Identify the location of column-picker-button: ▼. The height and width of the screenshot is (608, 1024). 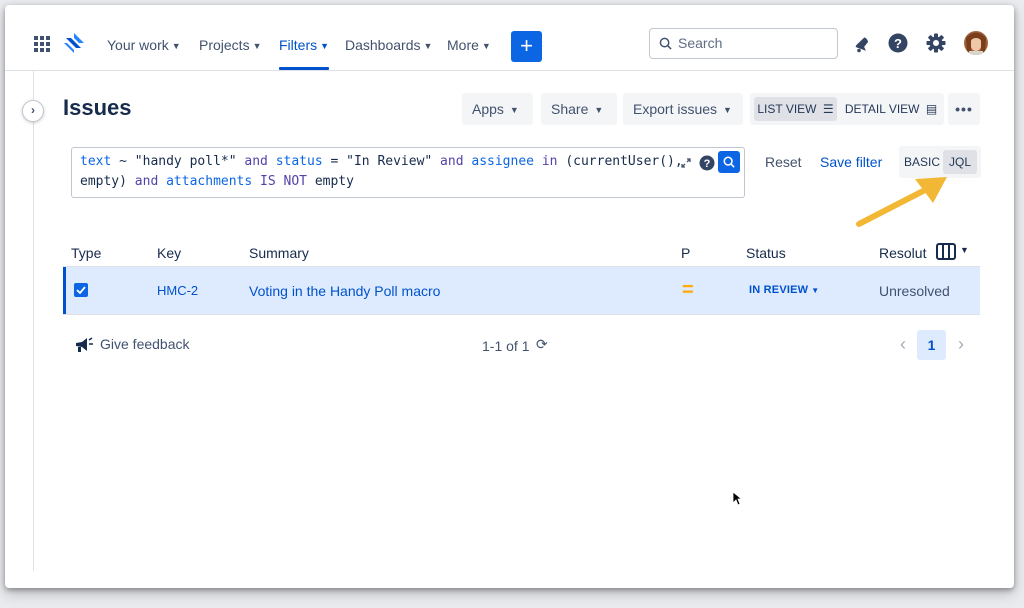
(956, 252).